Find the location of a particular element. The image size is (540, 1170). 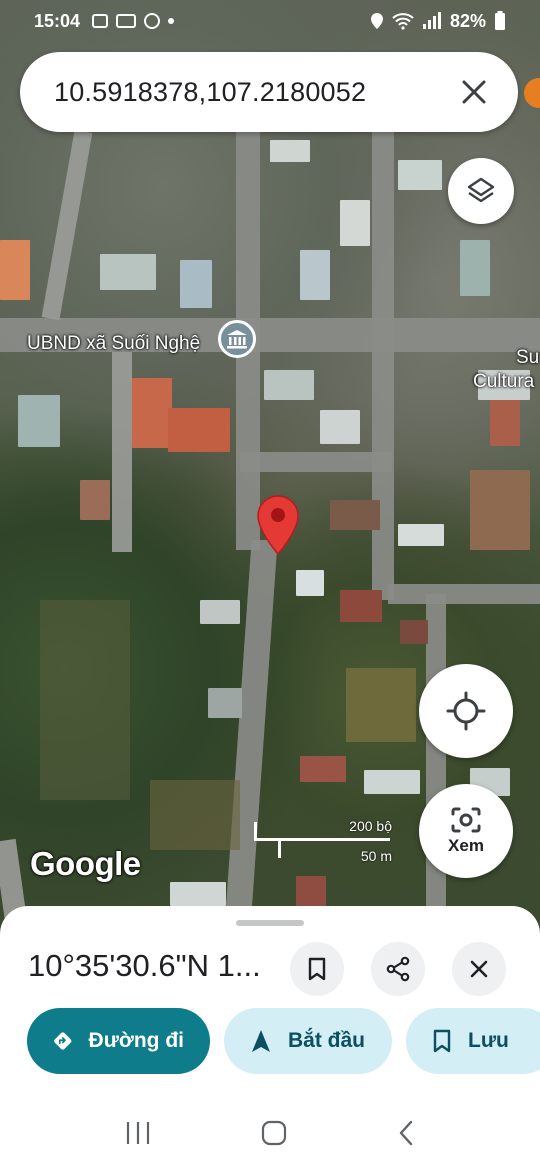

gallery-icon is located at coordinates (100, 21).